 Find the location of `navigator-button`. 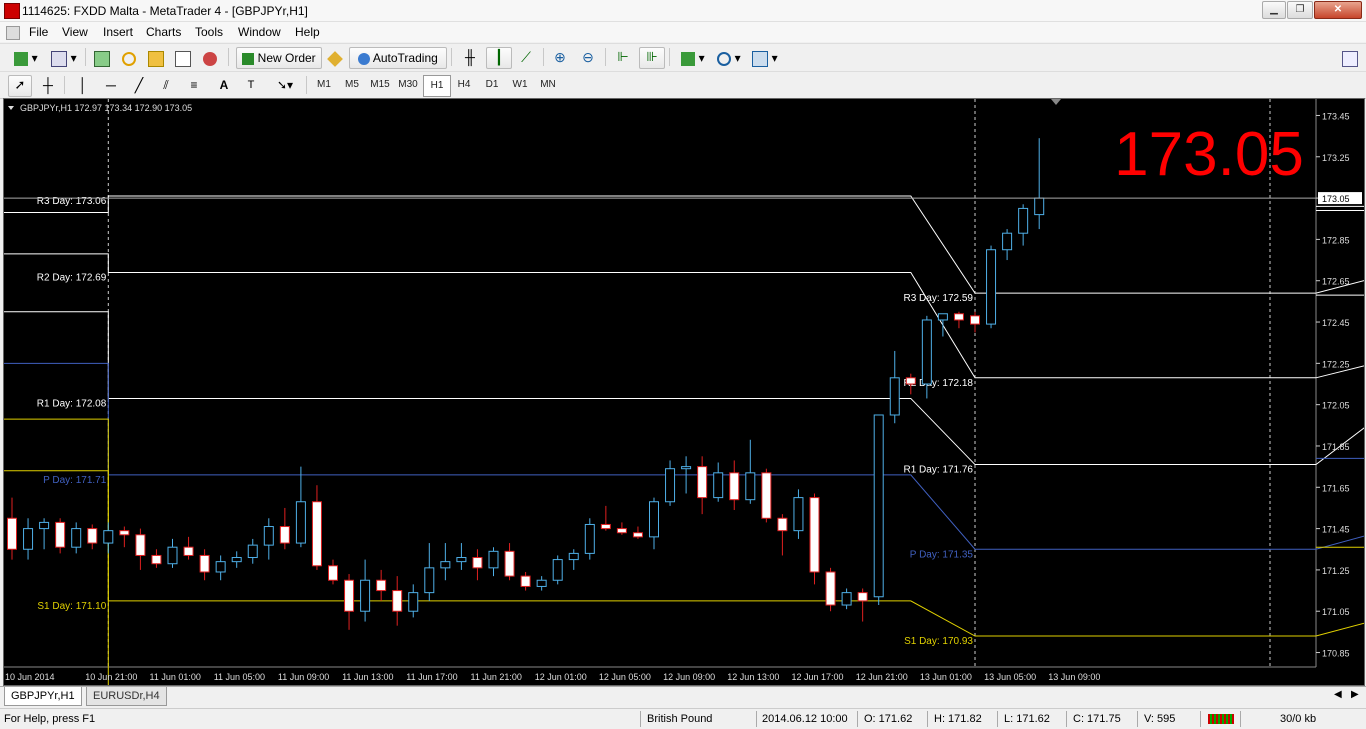

navigator-button is located at coordinates (156, 58).